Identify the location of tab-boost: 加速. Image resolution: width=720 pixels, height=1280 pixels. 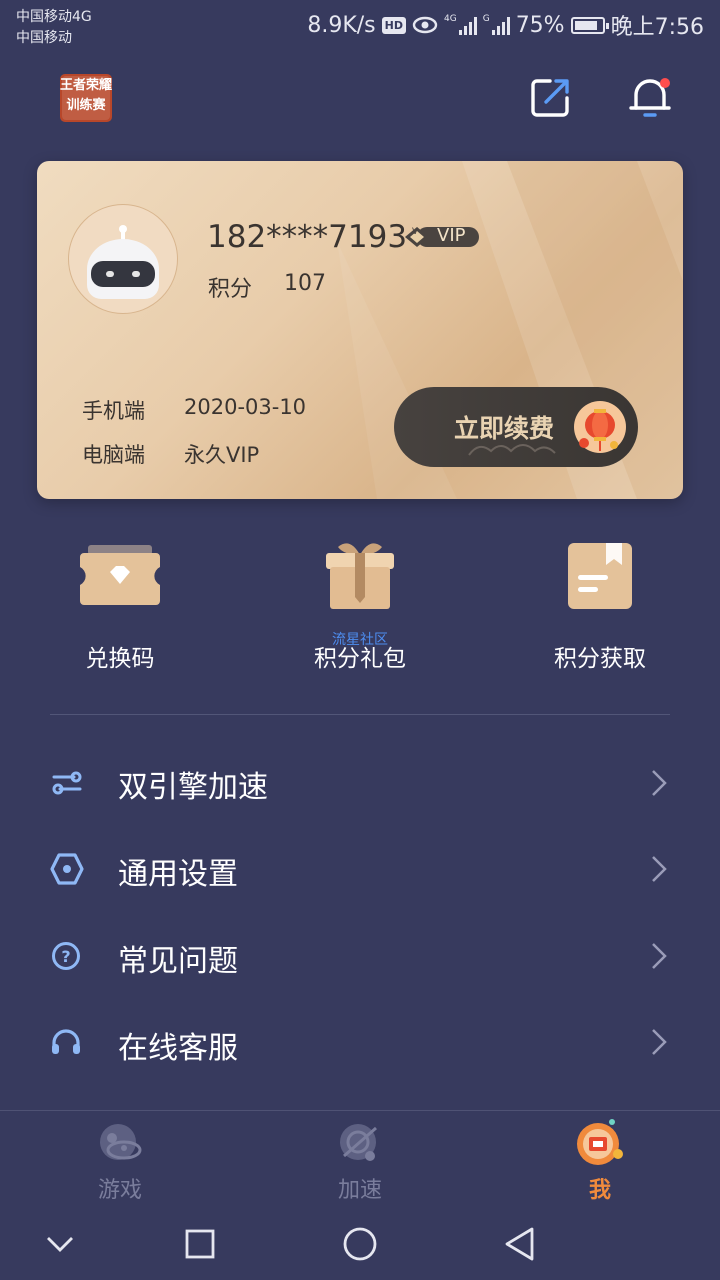
(360, 1161).